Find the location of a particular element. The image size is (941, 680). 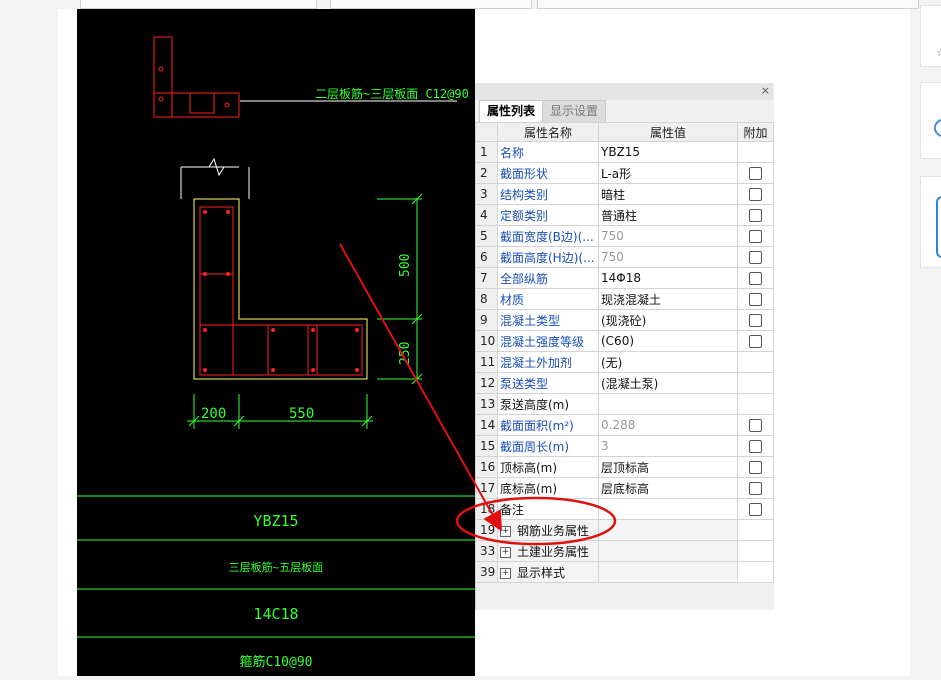

tool-icon is located at coordinates (931, 222).